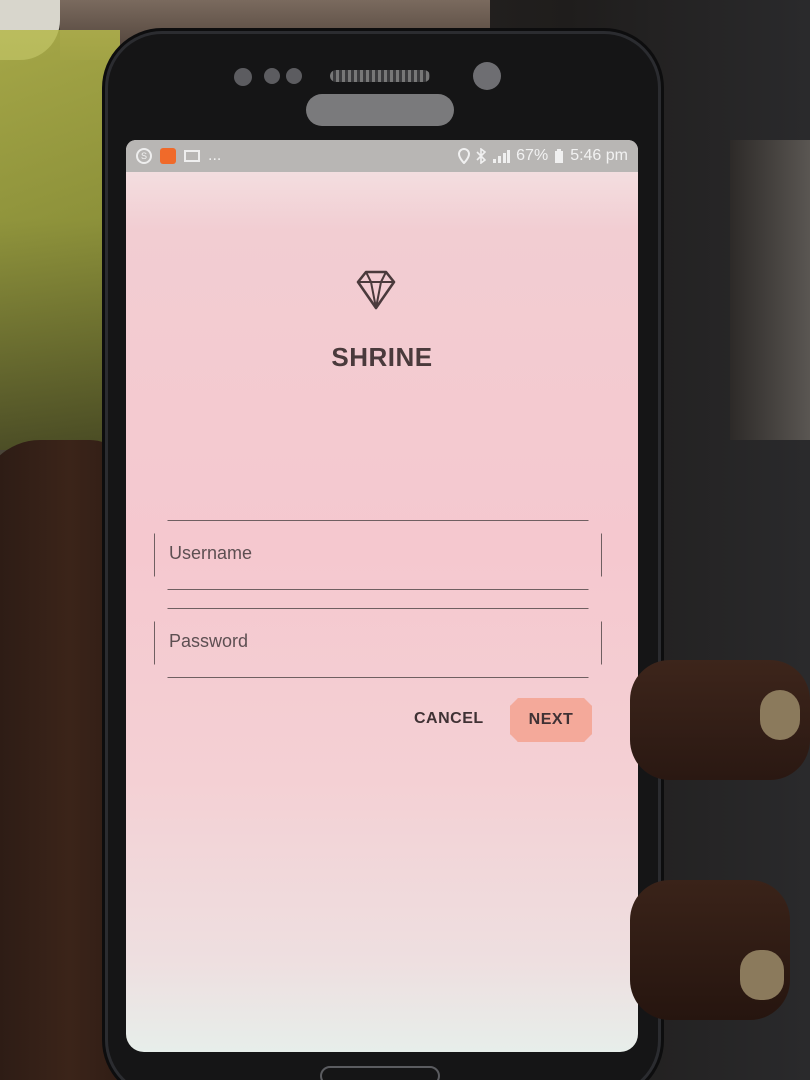  I want to click on cancel-button: CANCEL, so click(449, 719).